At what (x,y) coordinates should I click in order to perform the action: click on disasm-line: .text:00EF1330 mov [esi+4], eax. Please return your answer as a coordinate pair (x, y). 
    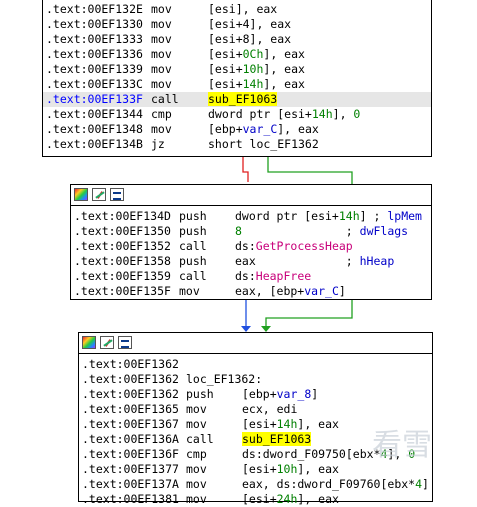
    Looking at the image, I should click on (237, 24).